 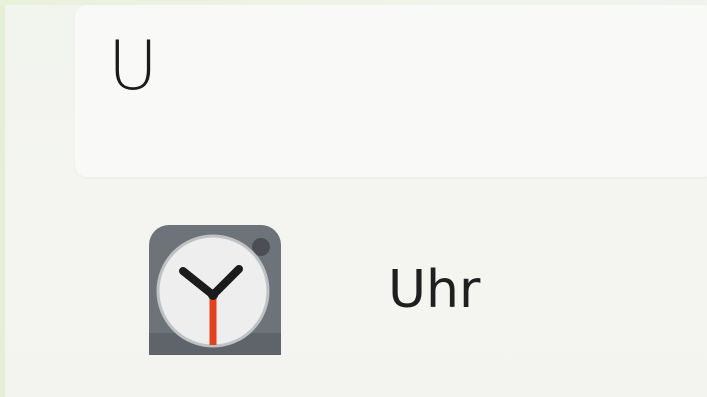 What do you see at coordinates (434, 290) in the screenshot?
I see `result-label: Uhr` at bounding box center [434, 290].